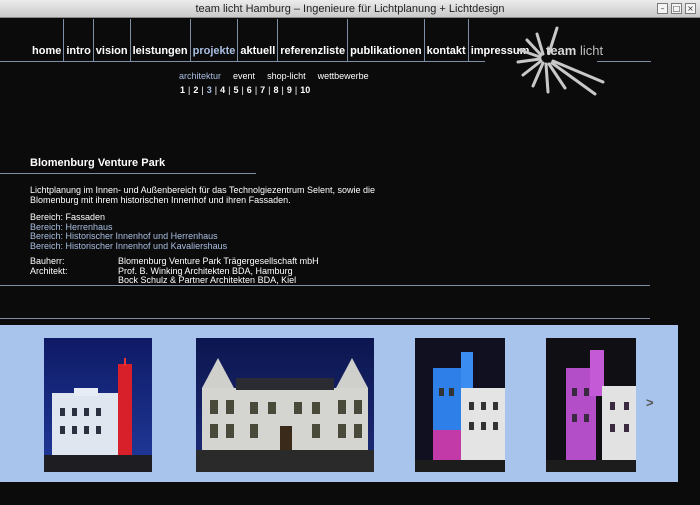  I want to click on page-link-10: 10, so click(305, 90).